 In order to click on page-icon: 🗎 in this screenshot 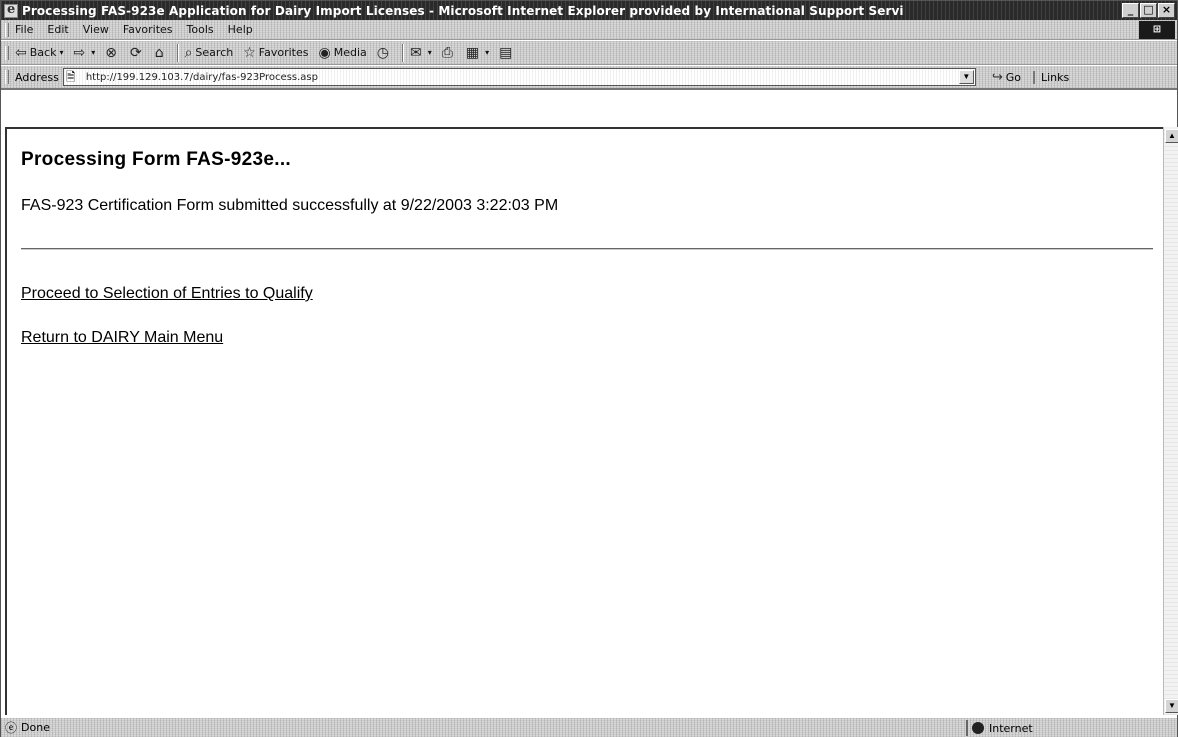, I will do `click(70, 77)`.